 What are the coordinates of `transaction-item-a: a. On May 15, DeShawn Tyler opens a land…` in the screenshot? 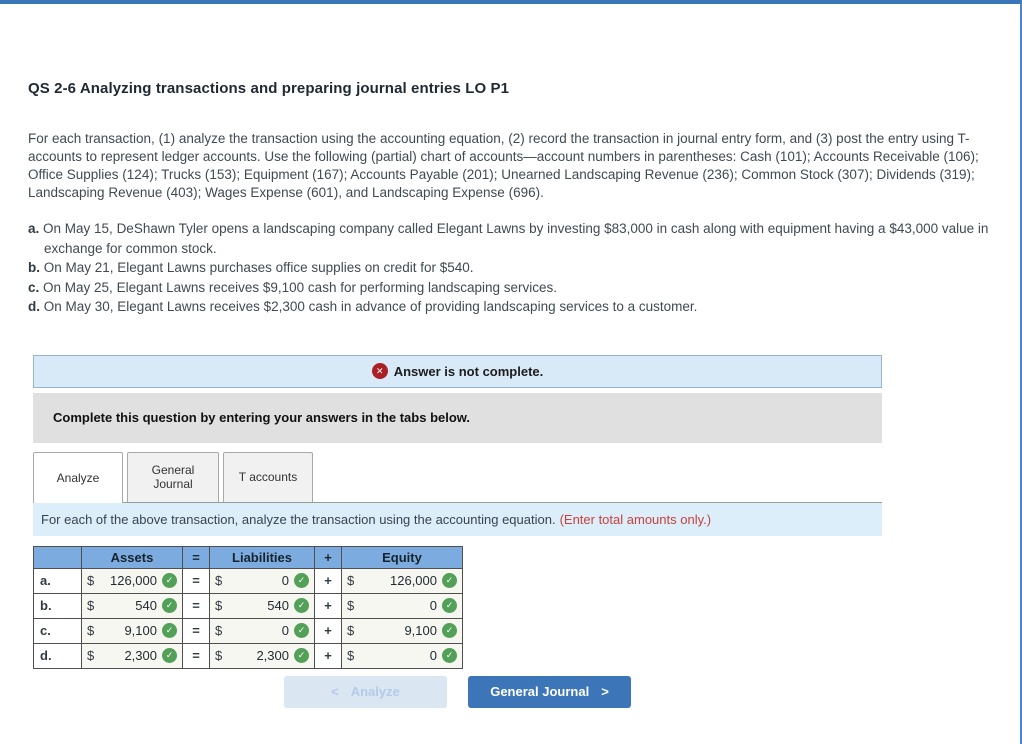 It's located at (510, 238).